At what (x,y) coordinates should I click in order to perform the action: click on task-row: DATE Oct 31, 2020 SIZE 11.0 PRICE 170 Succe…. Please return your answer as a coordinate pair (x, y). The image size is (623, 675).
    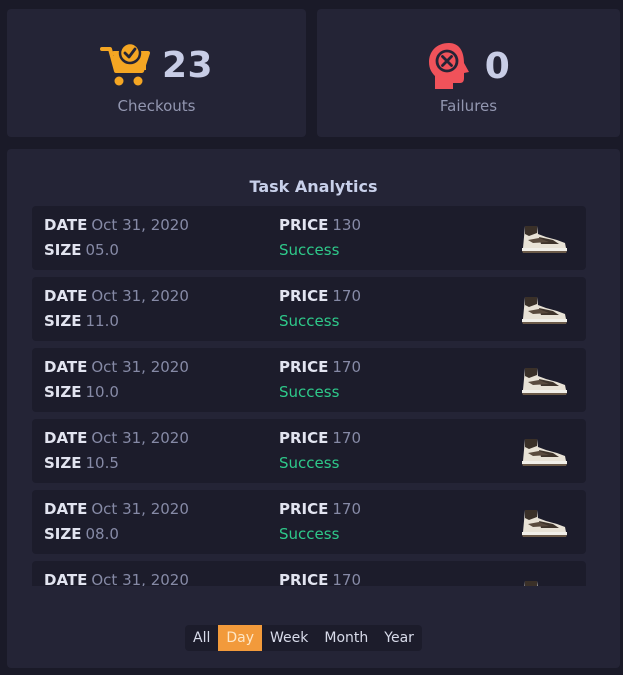
    Looking at the image, I should click on (309, 309).